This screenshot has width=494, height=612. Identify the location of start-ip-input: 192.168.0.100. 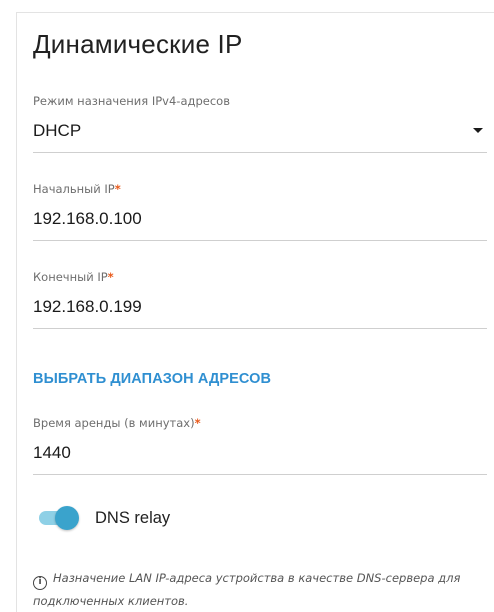
(260, 219).